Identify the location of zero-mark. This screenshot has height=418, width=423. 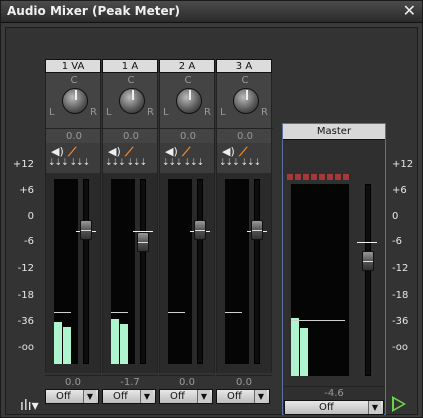
(367, 242).